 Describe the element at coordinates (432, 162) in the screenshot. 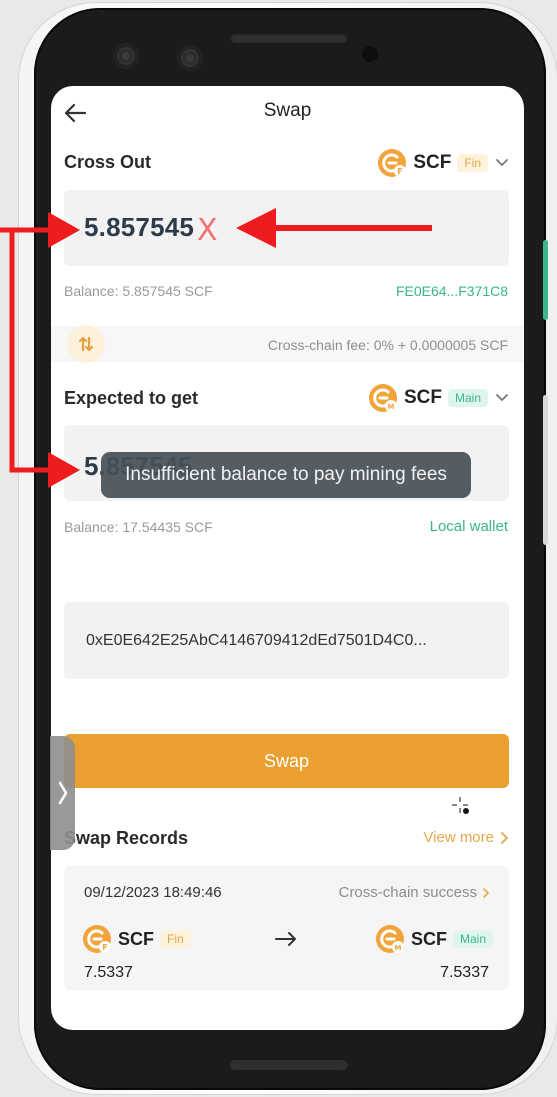

I see `cross-out-token-name: SCF` at that location.